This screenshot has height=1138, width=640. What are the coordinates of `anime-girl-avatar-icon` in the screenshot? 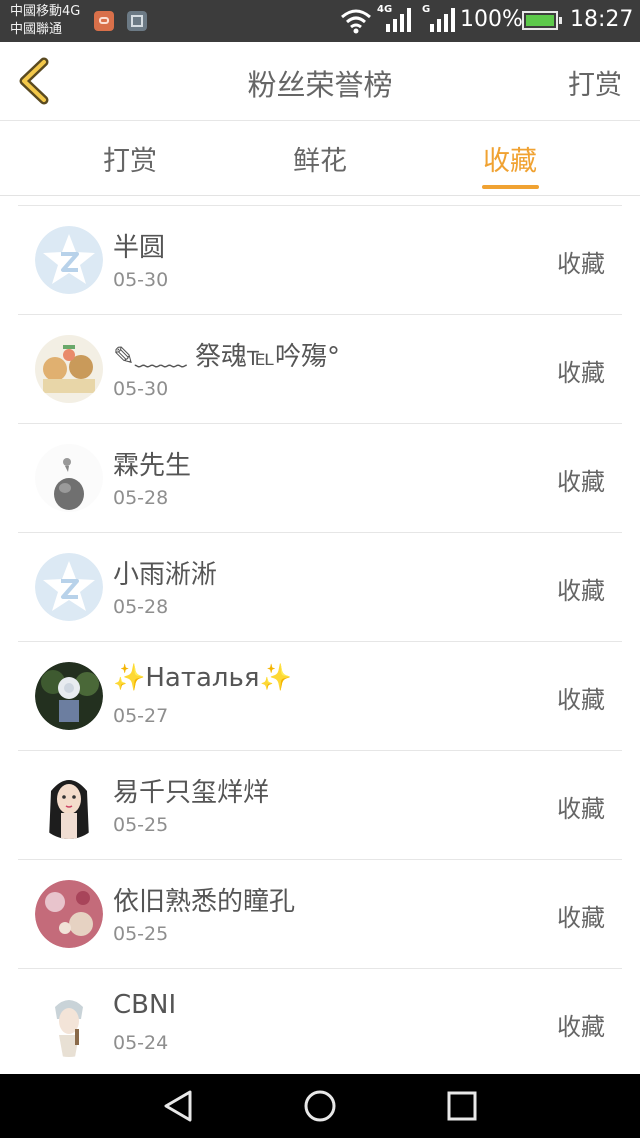 It's located at (69, 805).